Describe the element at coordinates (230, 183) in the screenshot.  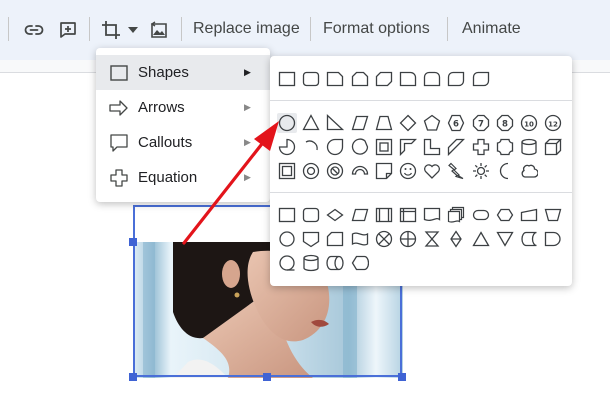
I see `annotation-arrow` at that location.